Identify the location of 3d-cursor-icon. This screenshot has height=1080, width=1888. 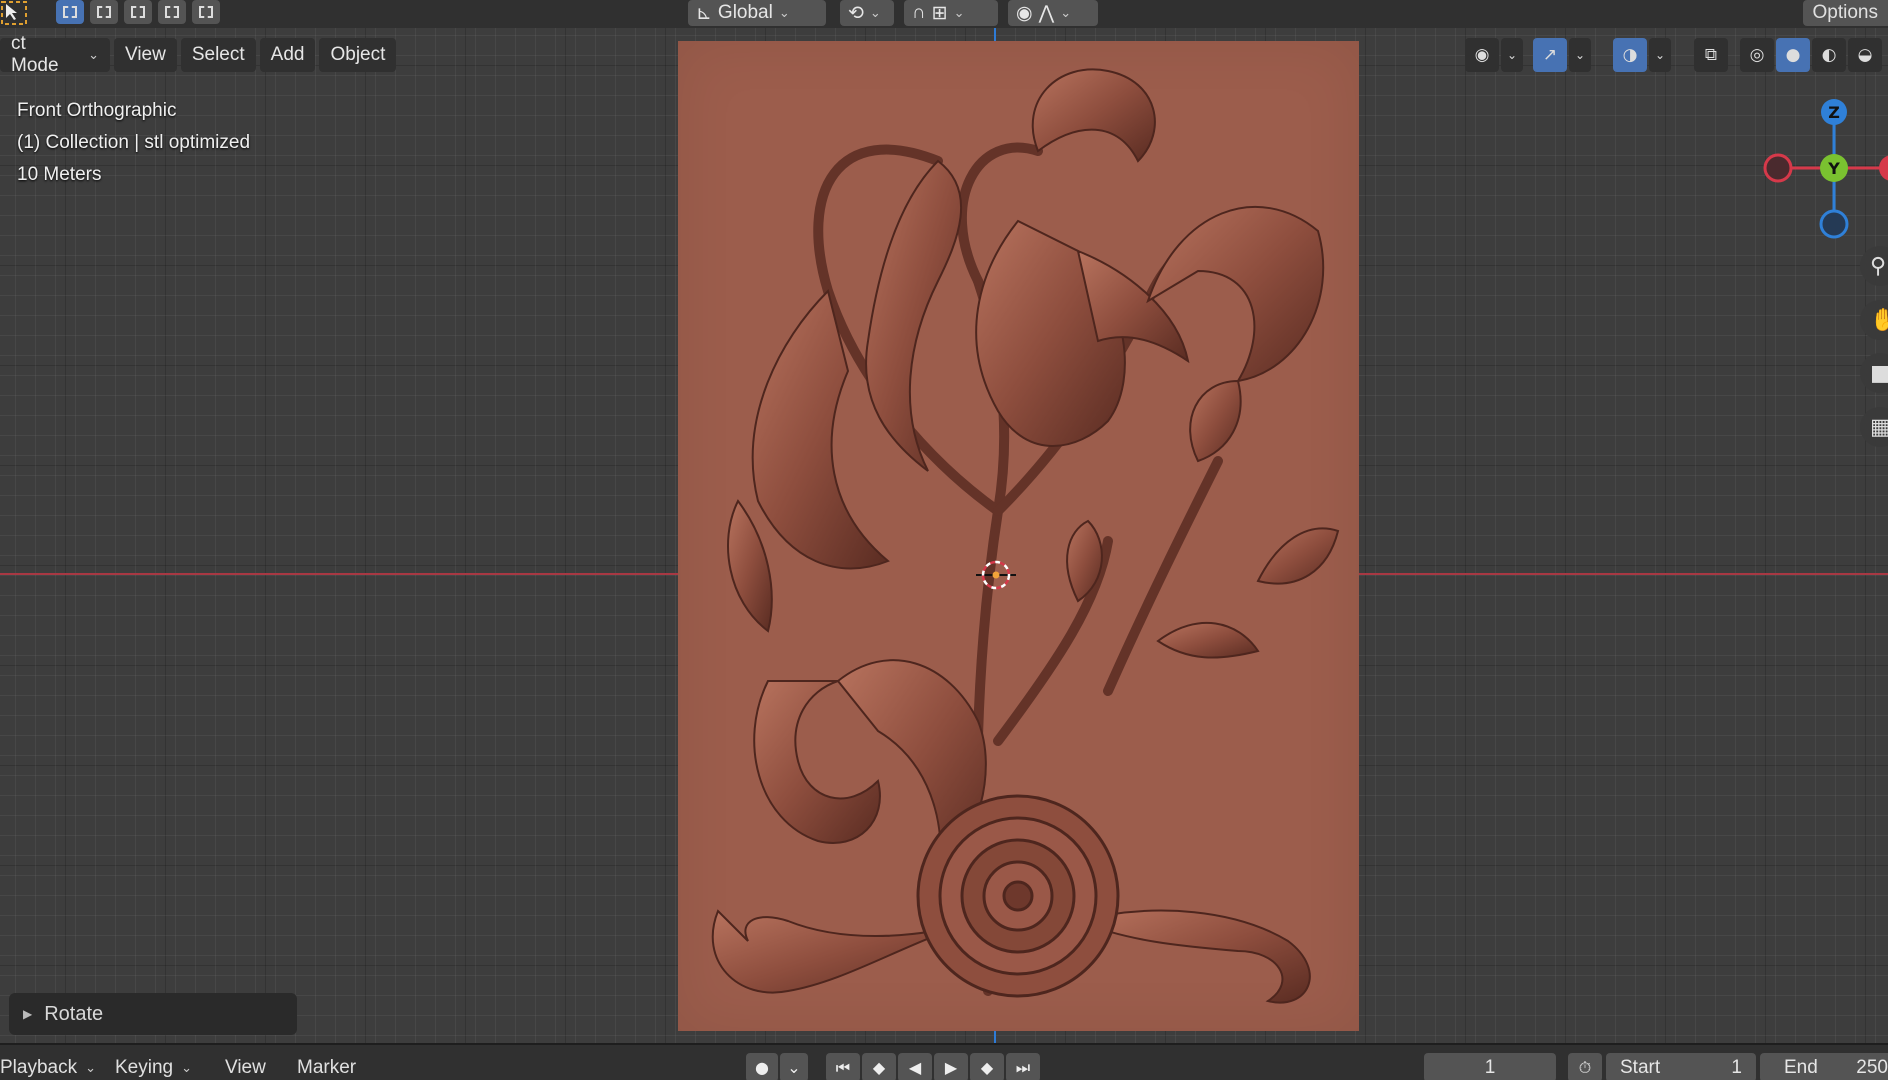
(996, 575).